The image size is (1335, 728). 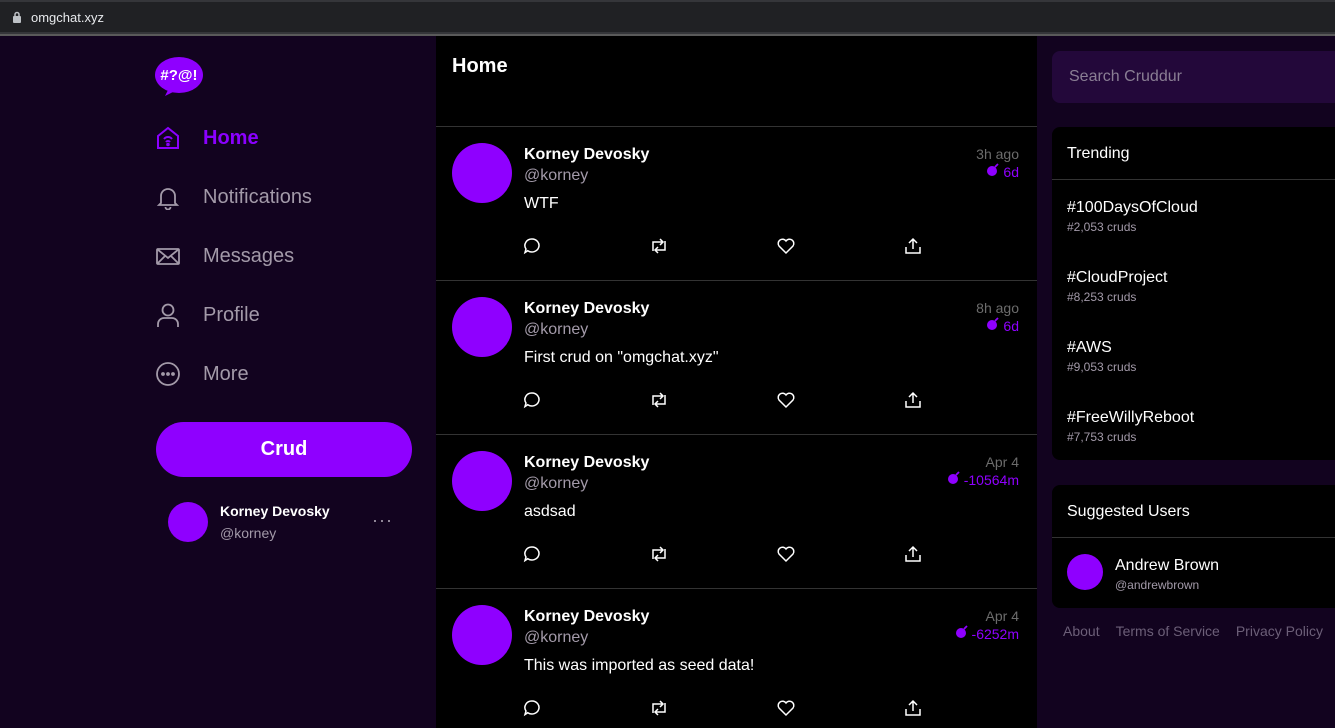 What do you see at coordinates (1089, 347) in the screenshot?
I see `trend-tag: #AWS` at bounding box center [1089, 347].